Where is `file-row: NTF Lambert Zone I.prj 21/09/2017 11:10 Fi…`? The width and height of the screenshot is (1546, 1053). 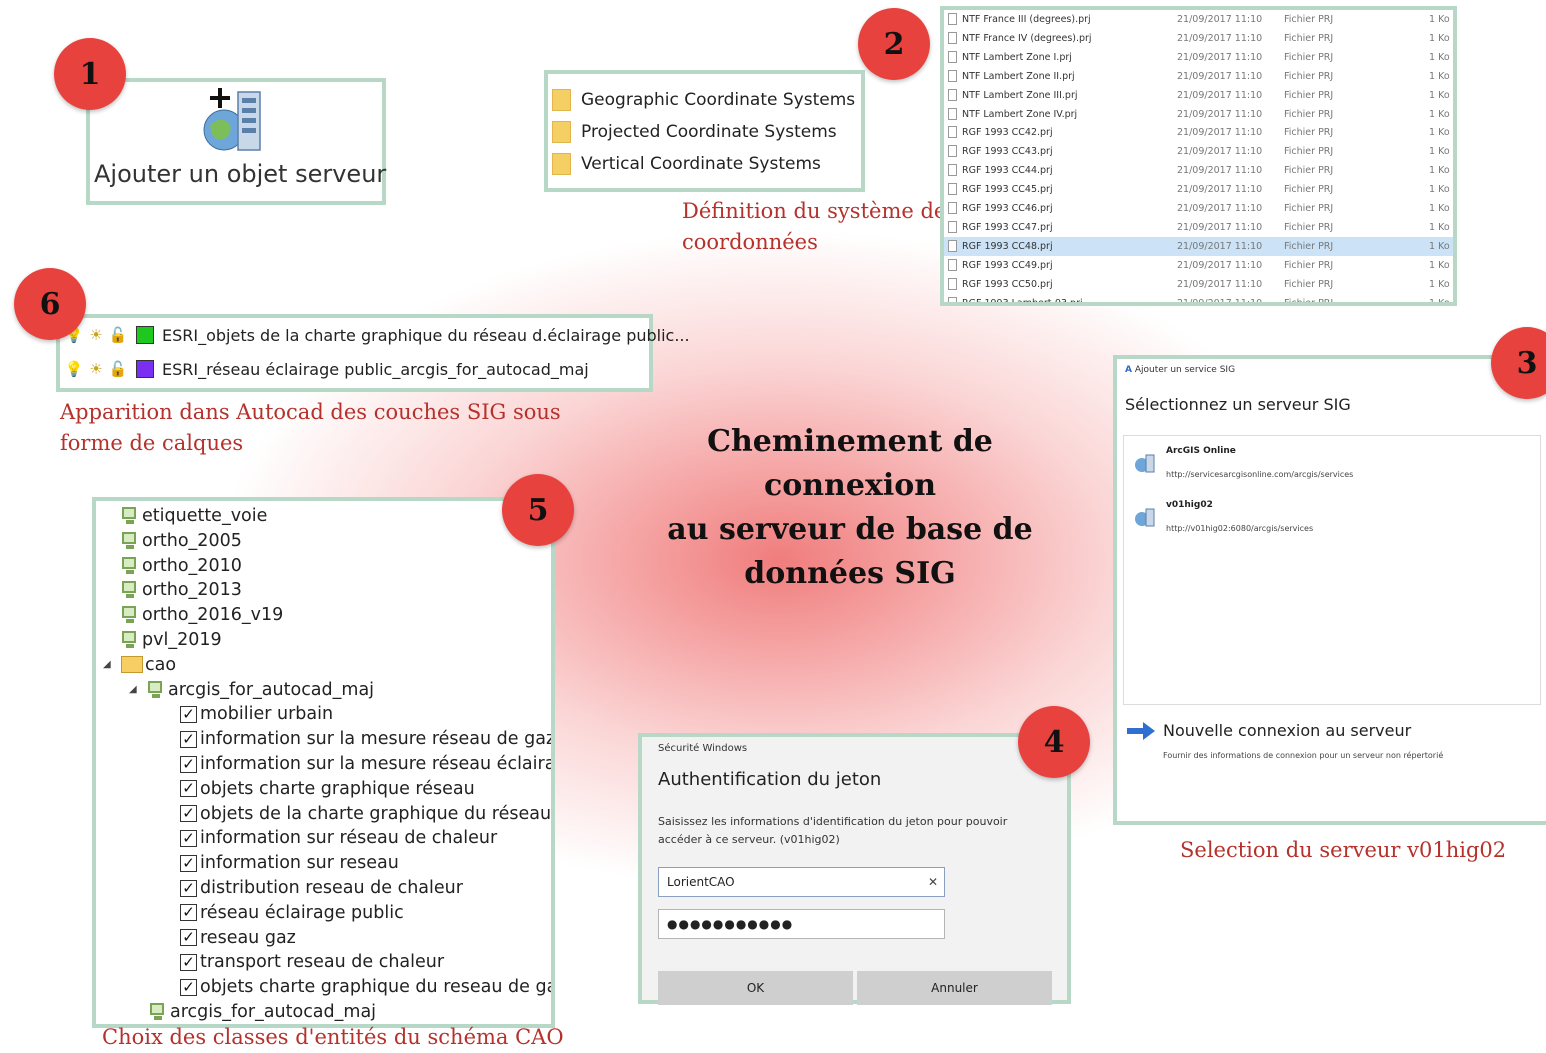
file-row: NTF Lambert Zone I.prj 21/09/2017 11:10 Fi… is located at coordinates (1198, 57).